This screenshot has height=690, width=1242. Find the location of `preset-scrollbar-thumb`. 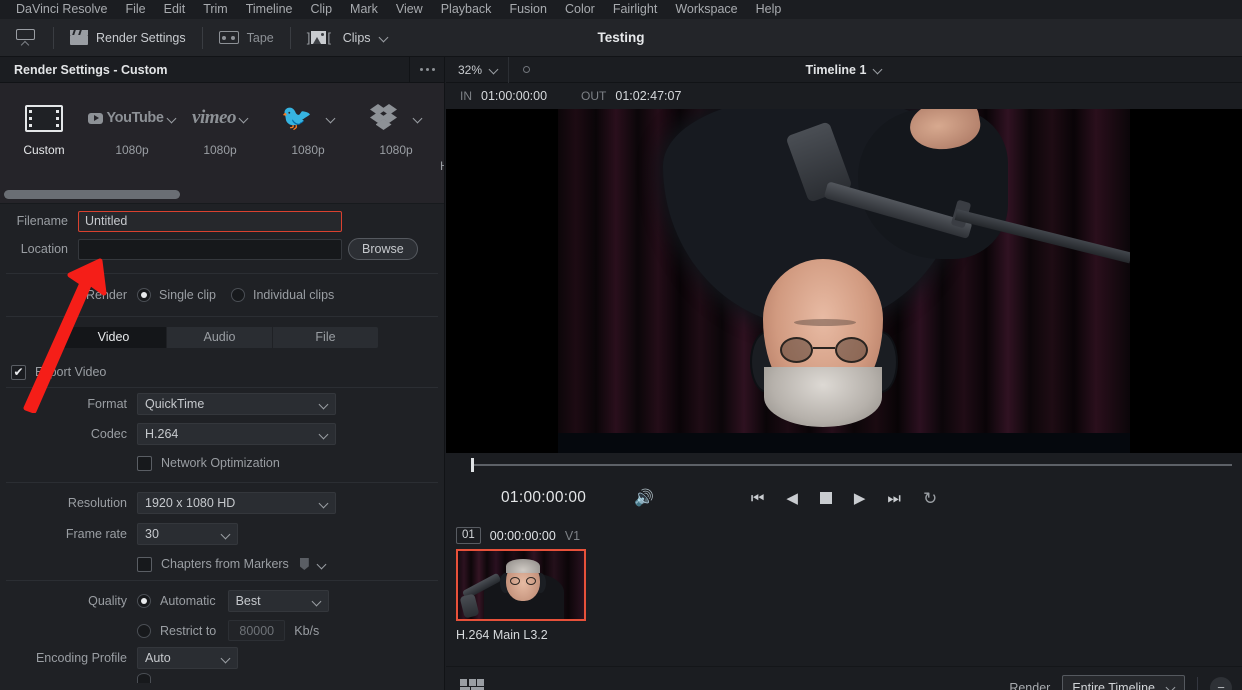

preset-scrollbar-thumb is located at coordinates (92, 194).